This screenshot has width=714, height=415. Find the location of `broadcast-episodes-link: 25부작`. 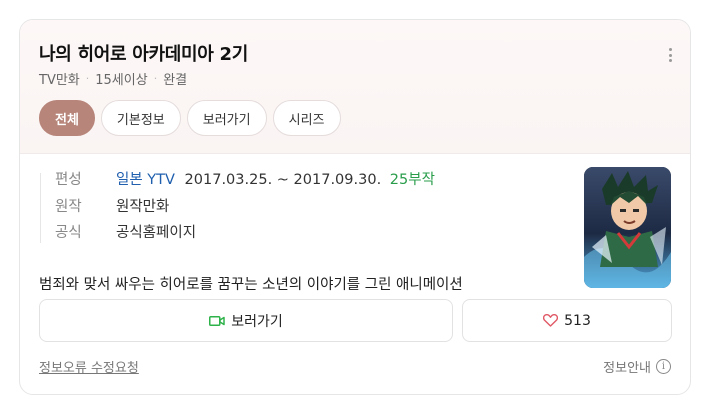

broadcast-episodes-link: 25부작 is located at coordinates (412, 180).